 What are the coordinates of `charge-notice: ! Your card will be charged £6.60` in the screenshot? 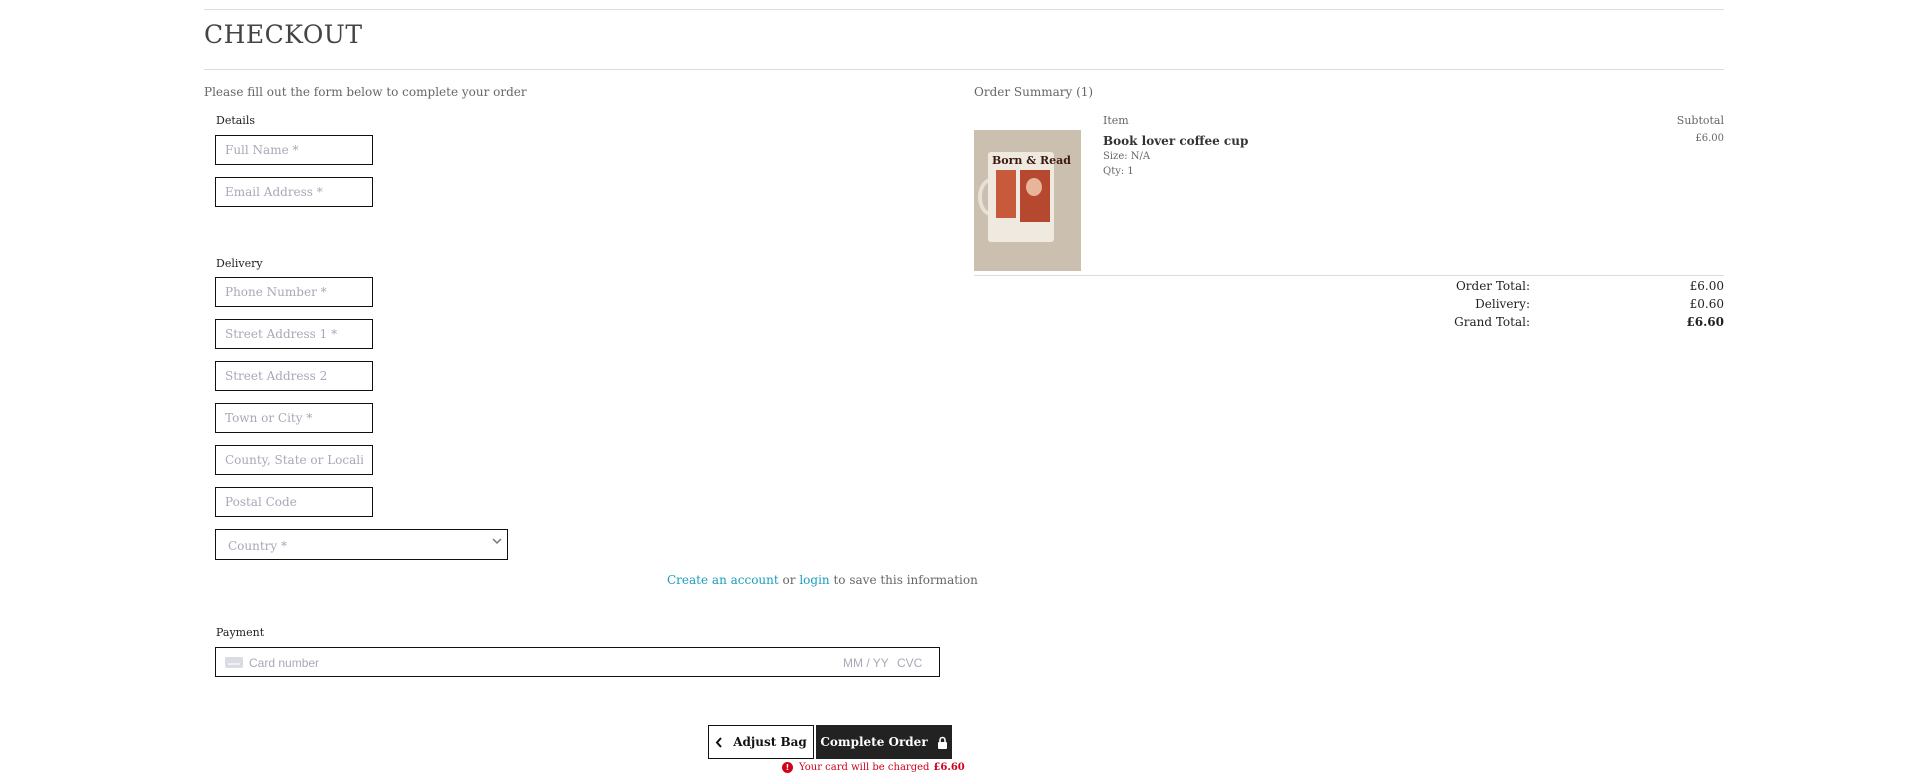 It's located at (873, 767).